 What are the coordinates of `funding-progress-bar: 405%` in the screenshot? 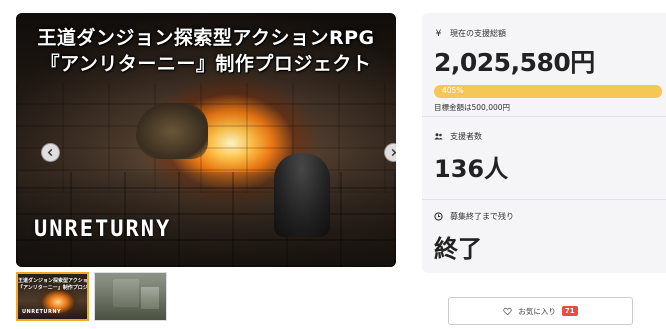 It's located at (548, 91).